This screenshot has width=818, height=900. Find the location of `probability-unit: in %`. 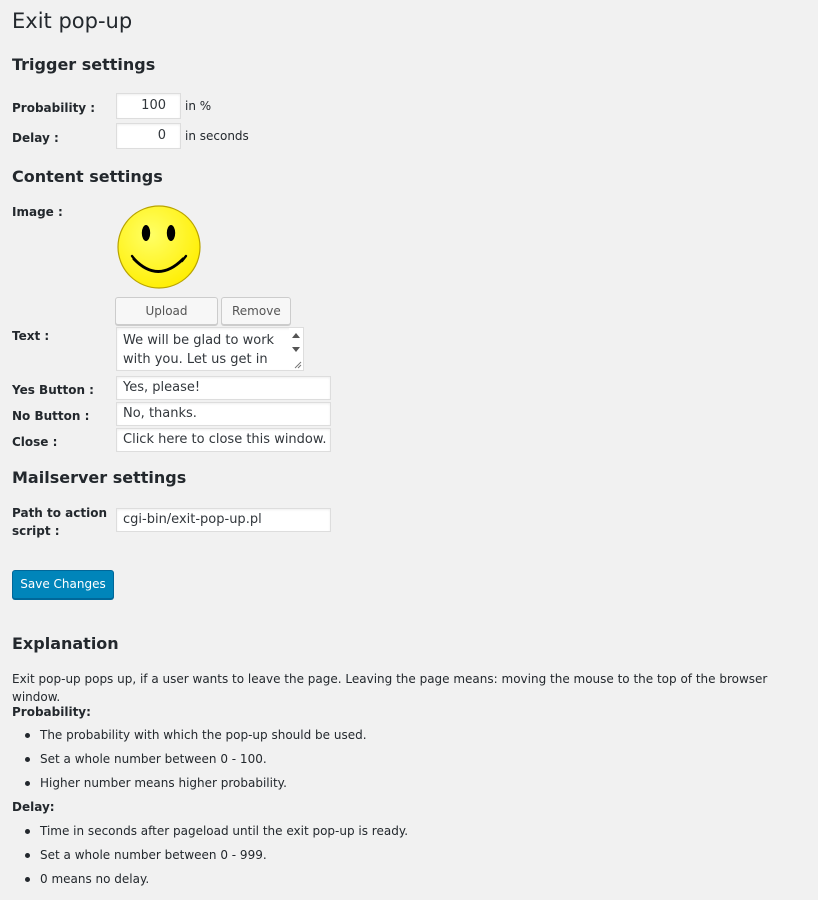

probability-unit: in % is located at coordinates (198, 106).